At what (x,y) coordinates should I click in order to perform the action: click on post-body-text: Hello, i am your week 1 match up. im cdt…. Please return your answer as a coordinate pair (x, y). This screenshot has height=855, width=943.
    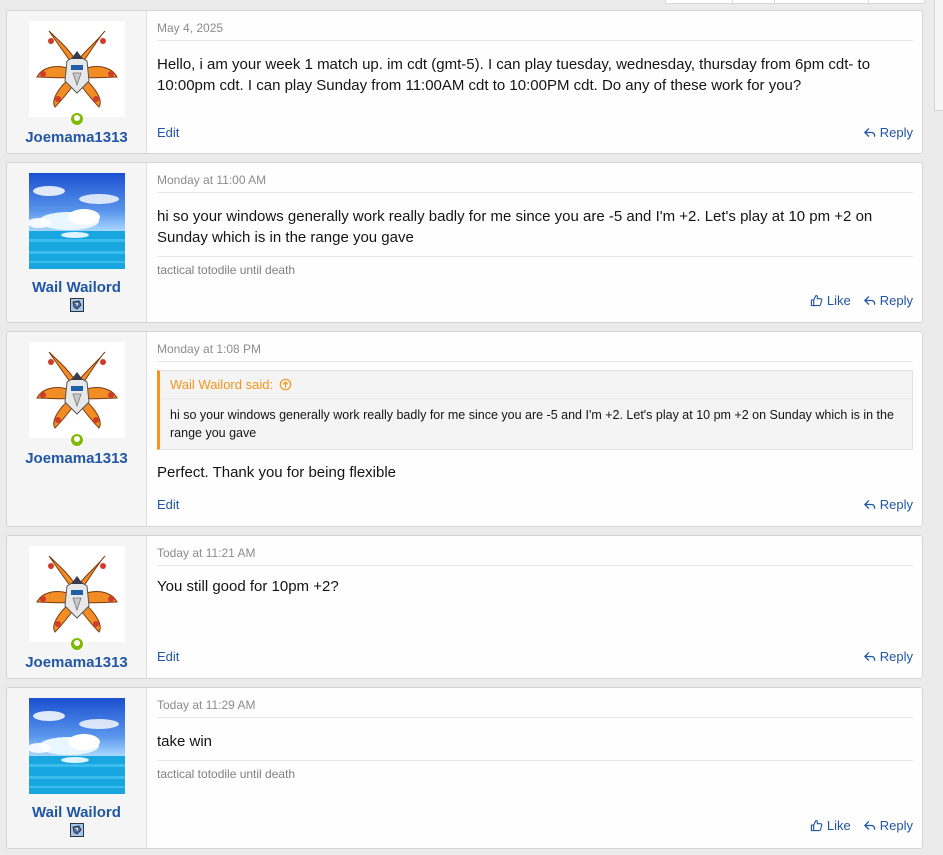
    Looking at the image, I should click on (514, 75).